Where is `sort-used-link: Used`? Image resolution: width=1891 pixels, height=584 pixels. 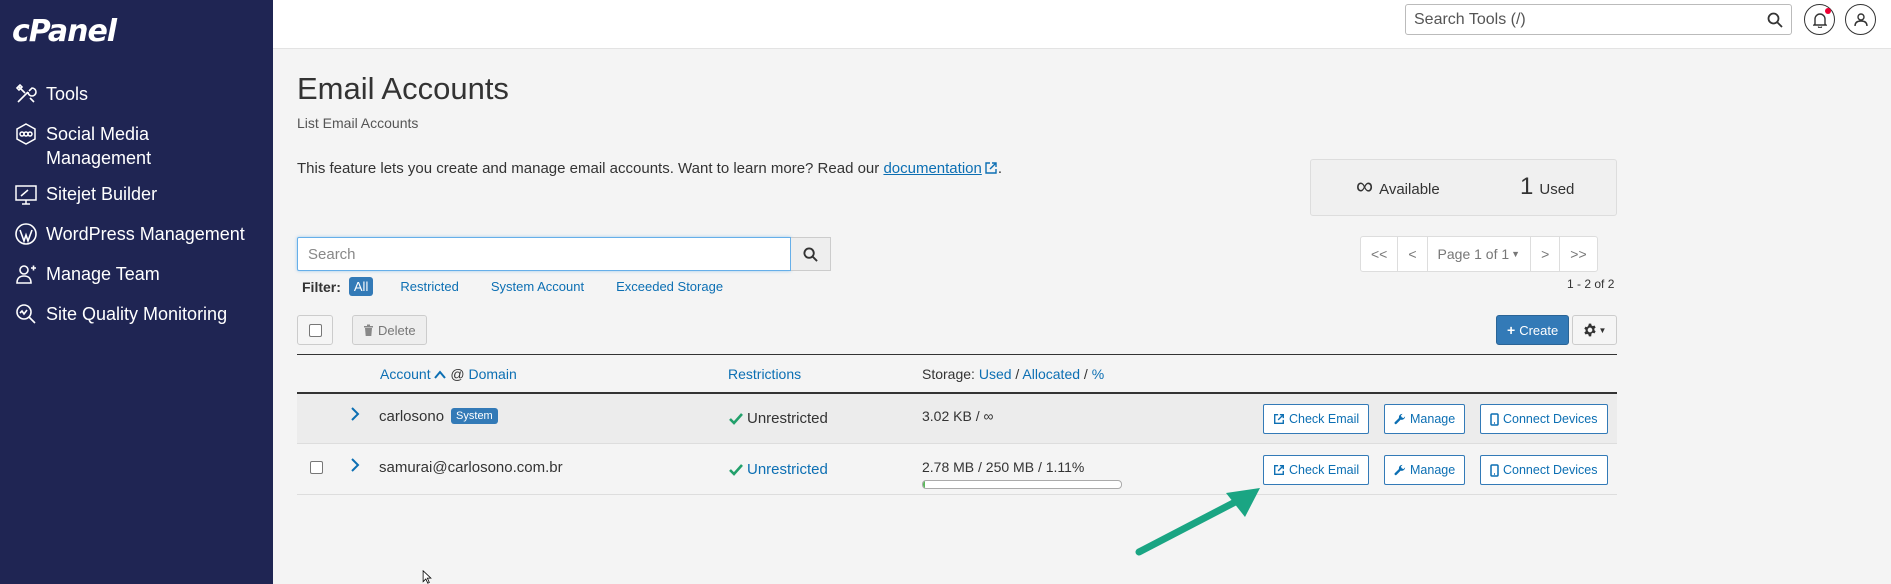
sort-used-link: Used is located at coordinates (995, 374).